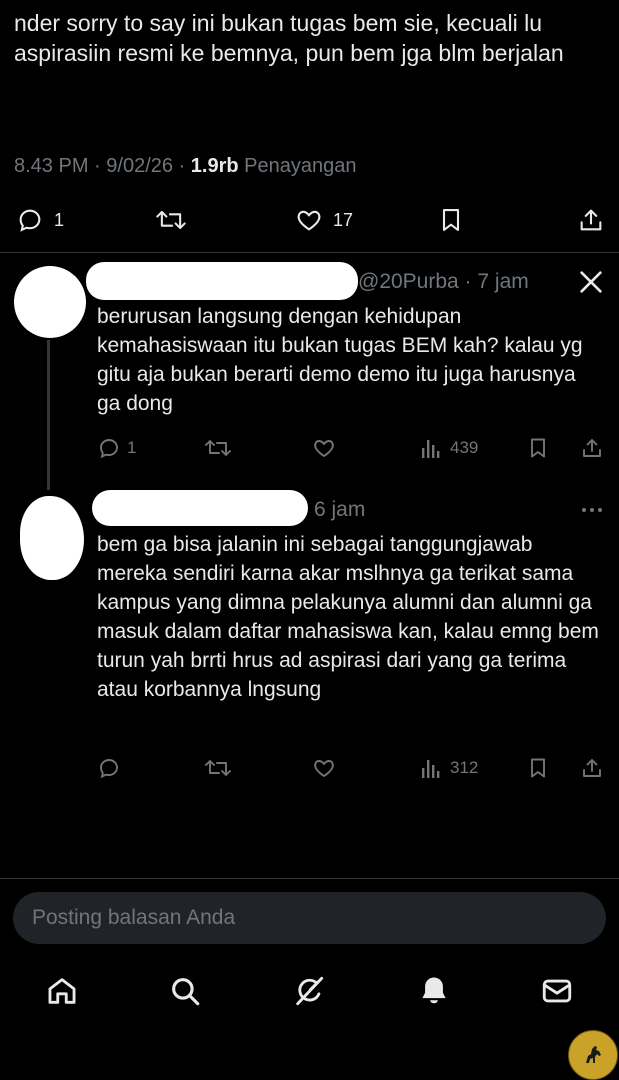  I want to click on views-button: 312, so click(449, 768).